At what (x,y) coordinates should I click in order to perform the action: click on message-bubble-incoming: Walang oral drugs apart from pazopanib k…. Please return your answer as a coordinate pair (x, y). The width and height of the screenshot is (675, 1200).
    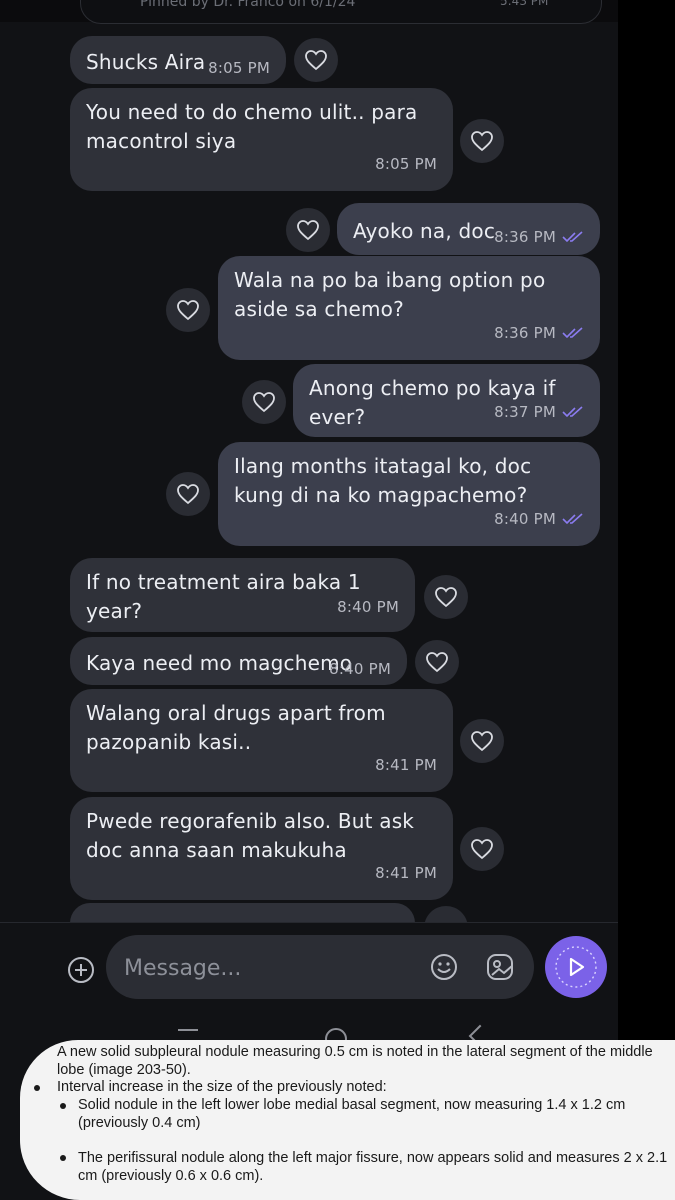
    Looking at the image, I should click on (261, 740).